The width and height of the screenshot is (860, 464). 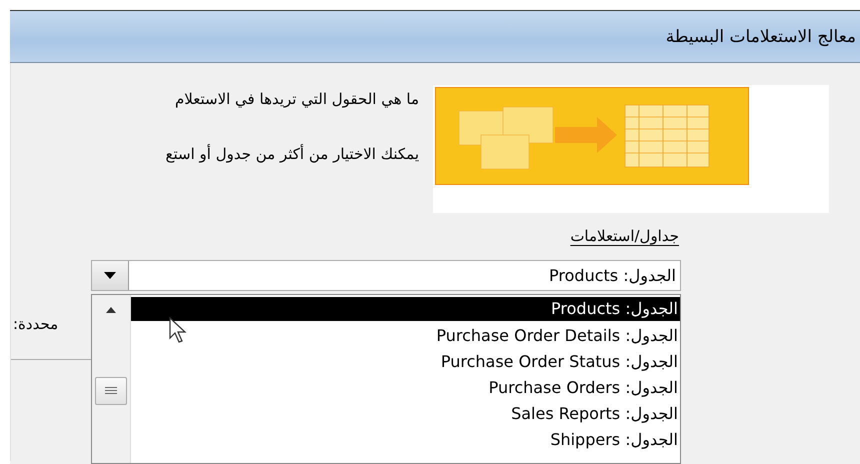 I want to click on dropdown-option: الجدول: Purchase Order Details, so click(x=405, y=336).